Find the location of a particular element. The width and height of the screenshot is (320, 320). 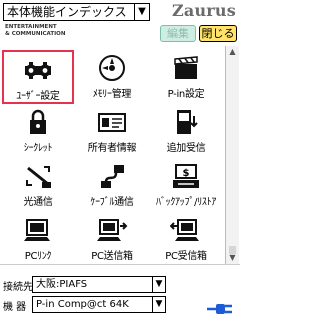

device-value: P-in Comp@ct 64K is located at coordinates (82, 304).